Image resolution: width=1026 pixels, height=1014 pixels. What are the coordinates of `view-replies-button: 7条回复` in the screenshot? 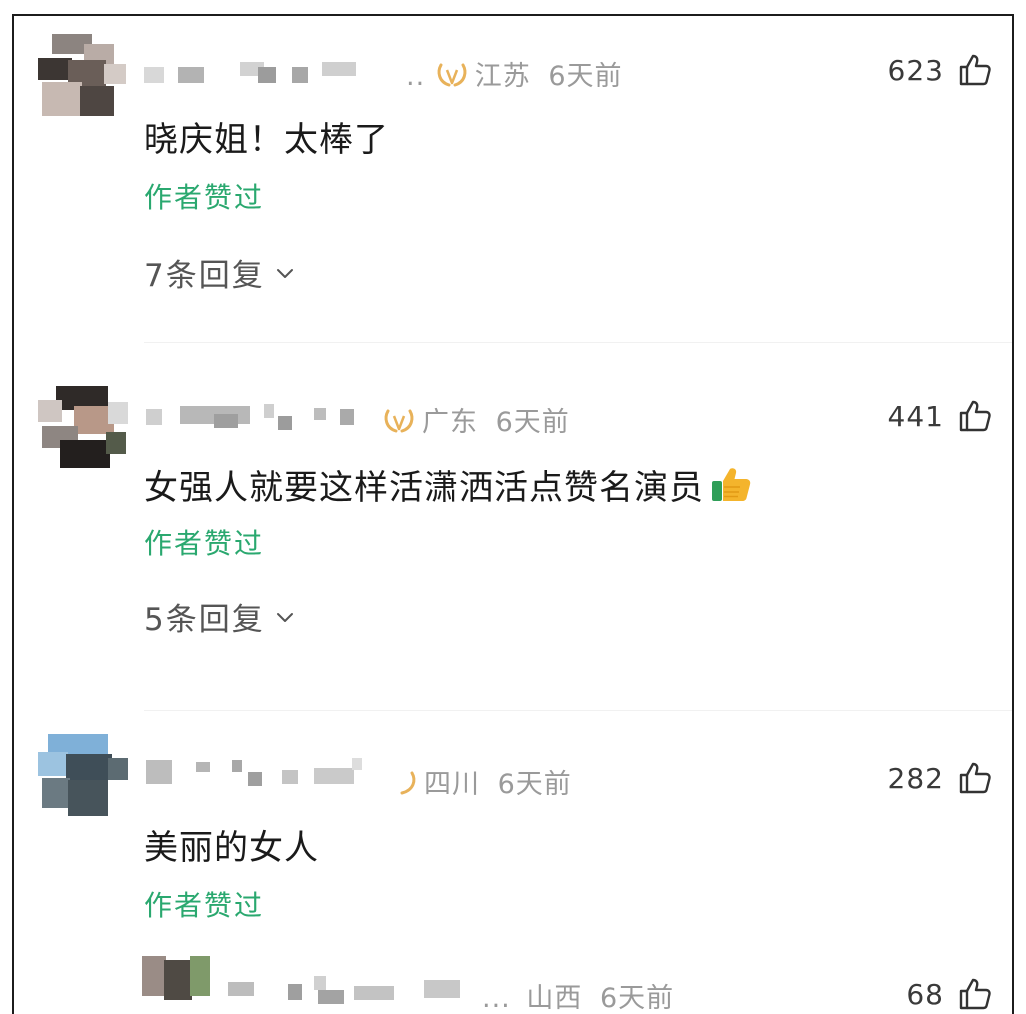 It's located at (219, 272).